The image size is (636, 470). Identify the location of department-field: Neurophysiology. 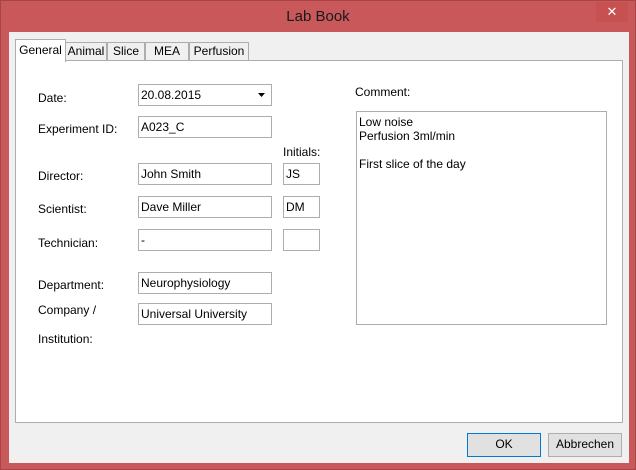
(205, 283).